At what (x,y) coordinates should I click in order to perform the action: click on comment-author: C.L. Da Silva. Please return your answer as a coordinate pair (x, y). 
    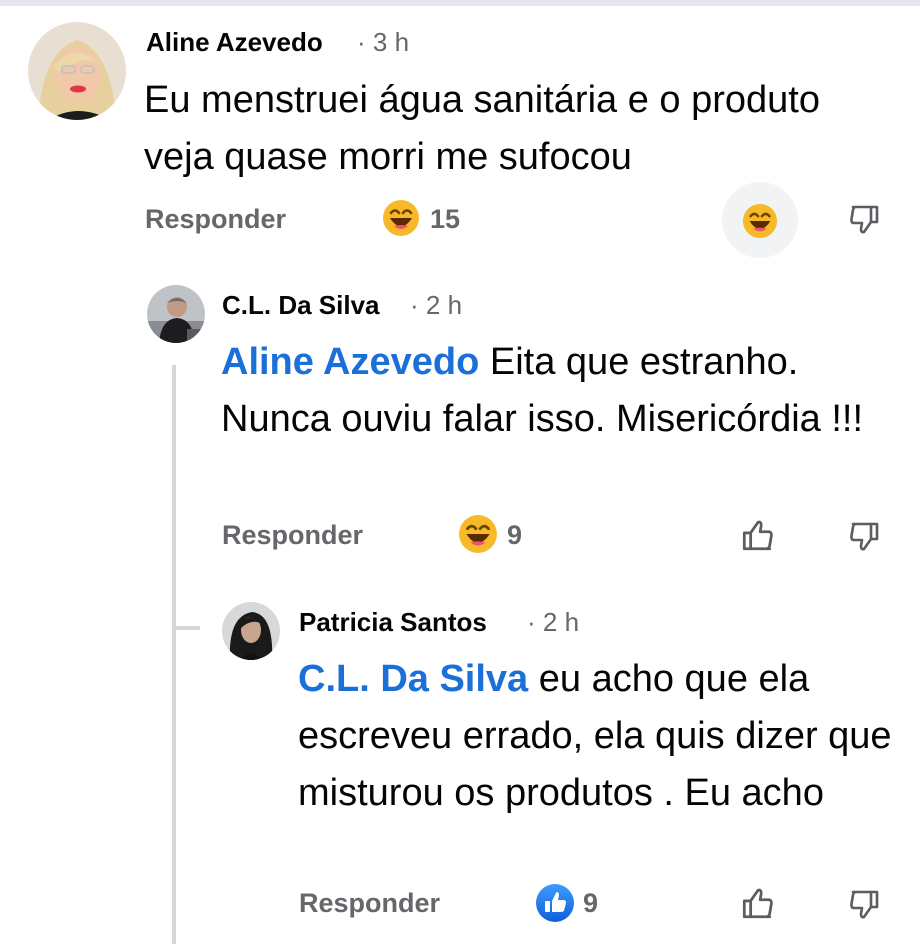
    Looking at the image, I should click on (301, 305).